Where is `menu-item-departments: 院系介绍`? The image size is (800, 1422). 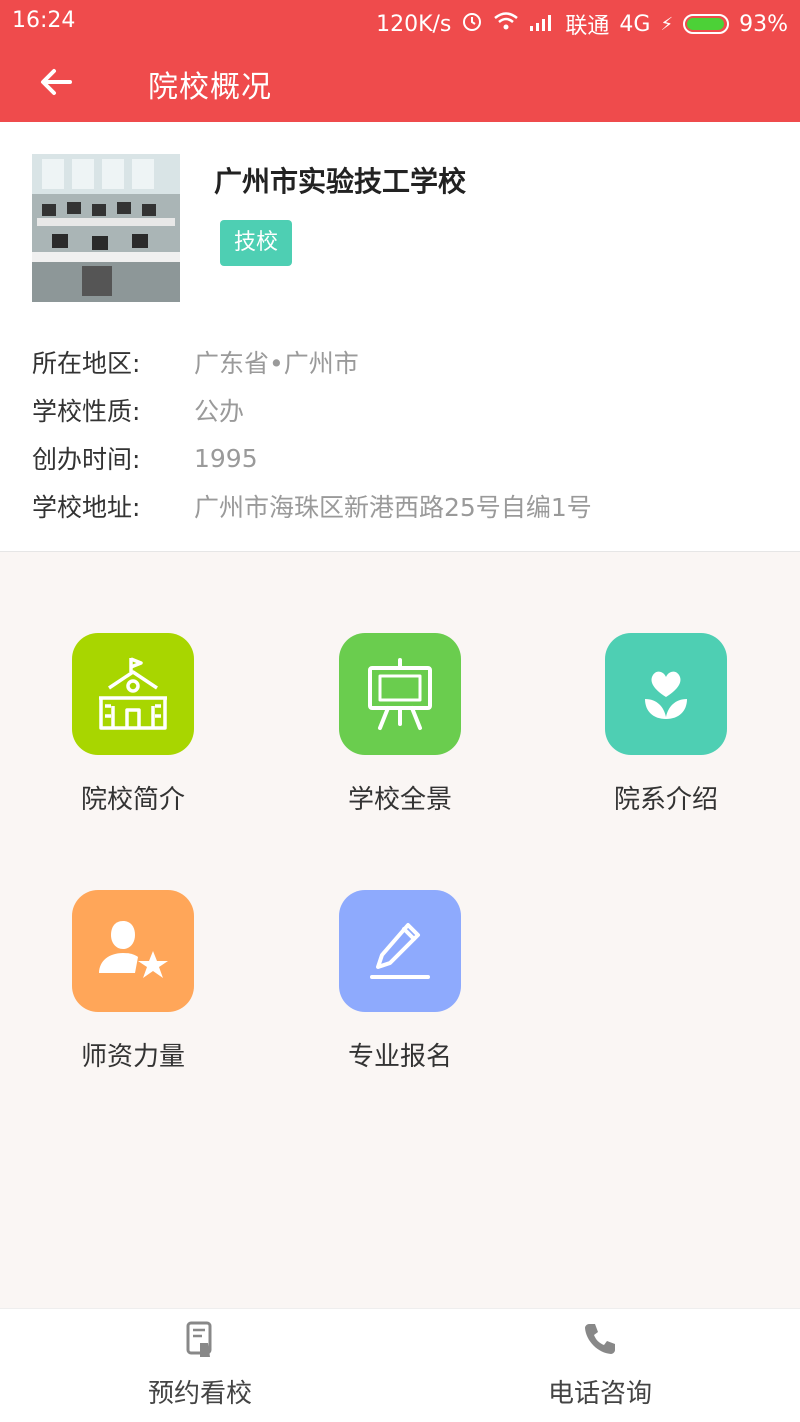
menu-item-departments: 院系介绍 is located at coordinates (666, 724).